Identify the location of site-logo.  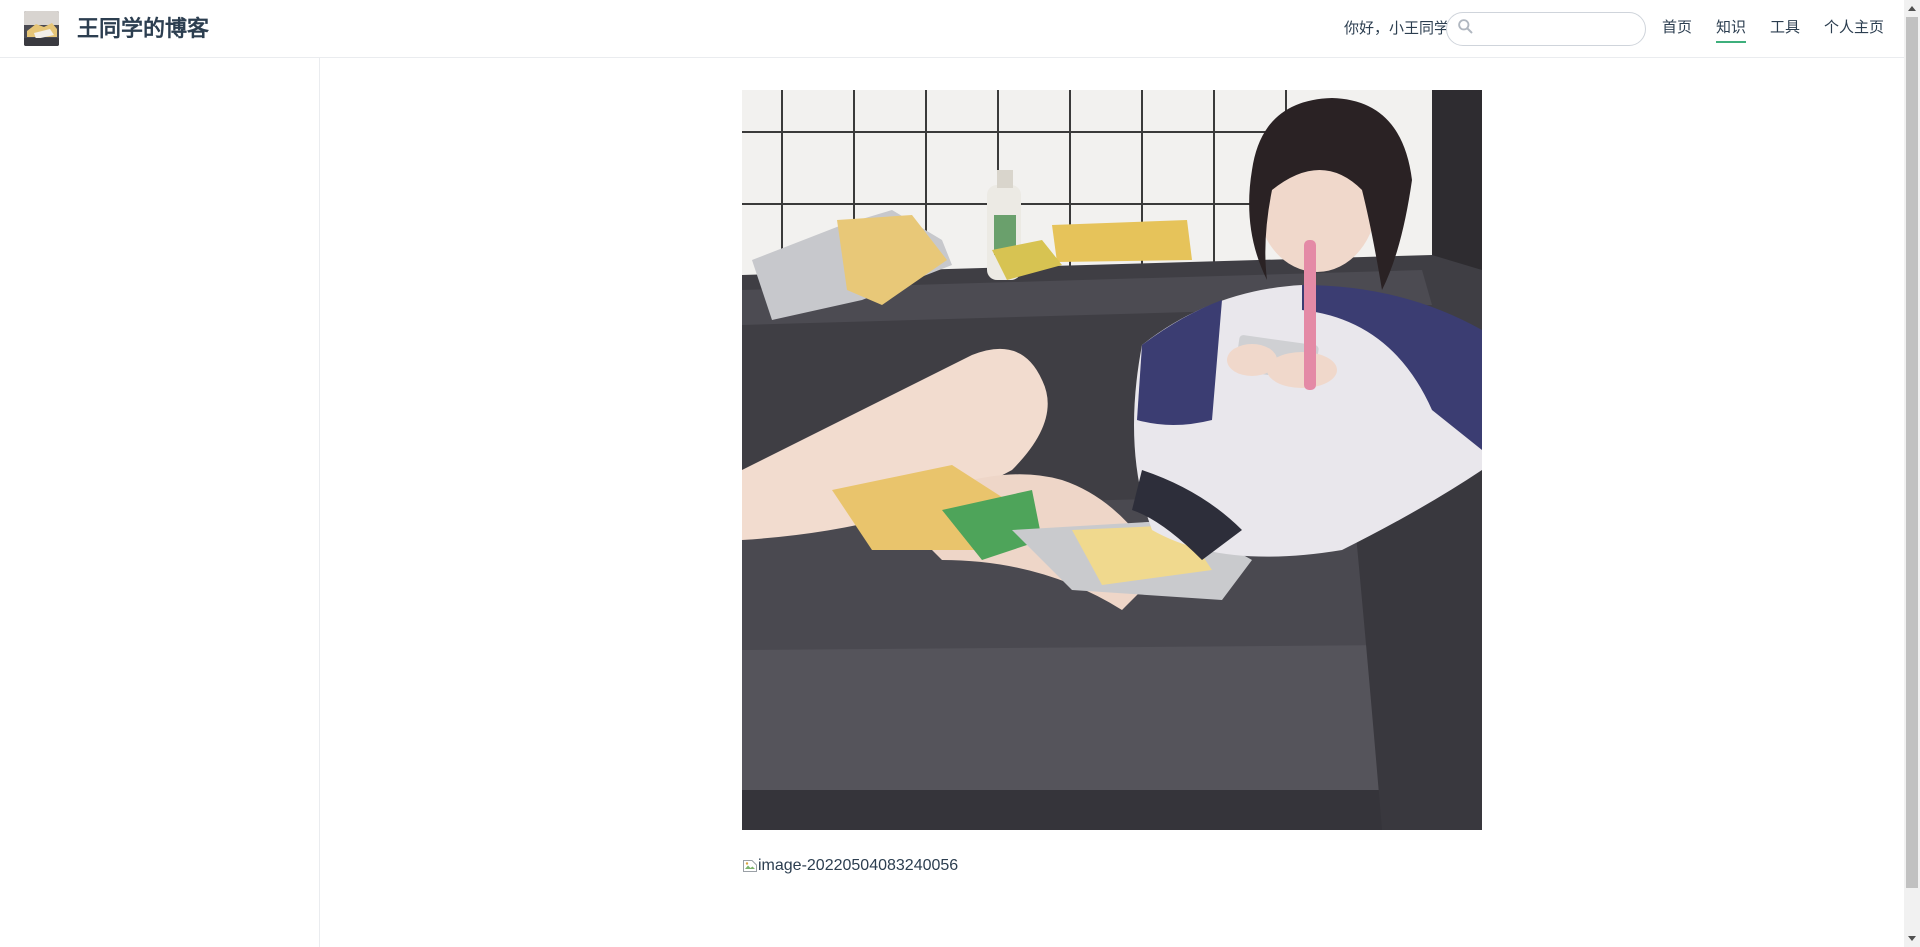
(41, 28).